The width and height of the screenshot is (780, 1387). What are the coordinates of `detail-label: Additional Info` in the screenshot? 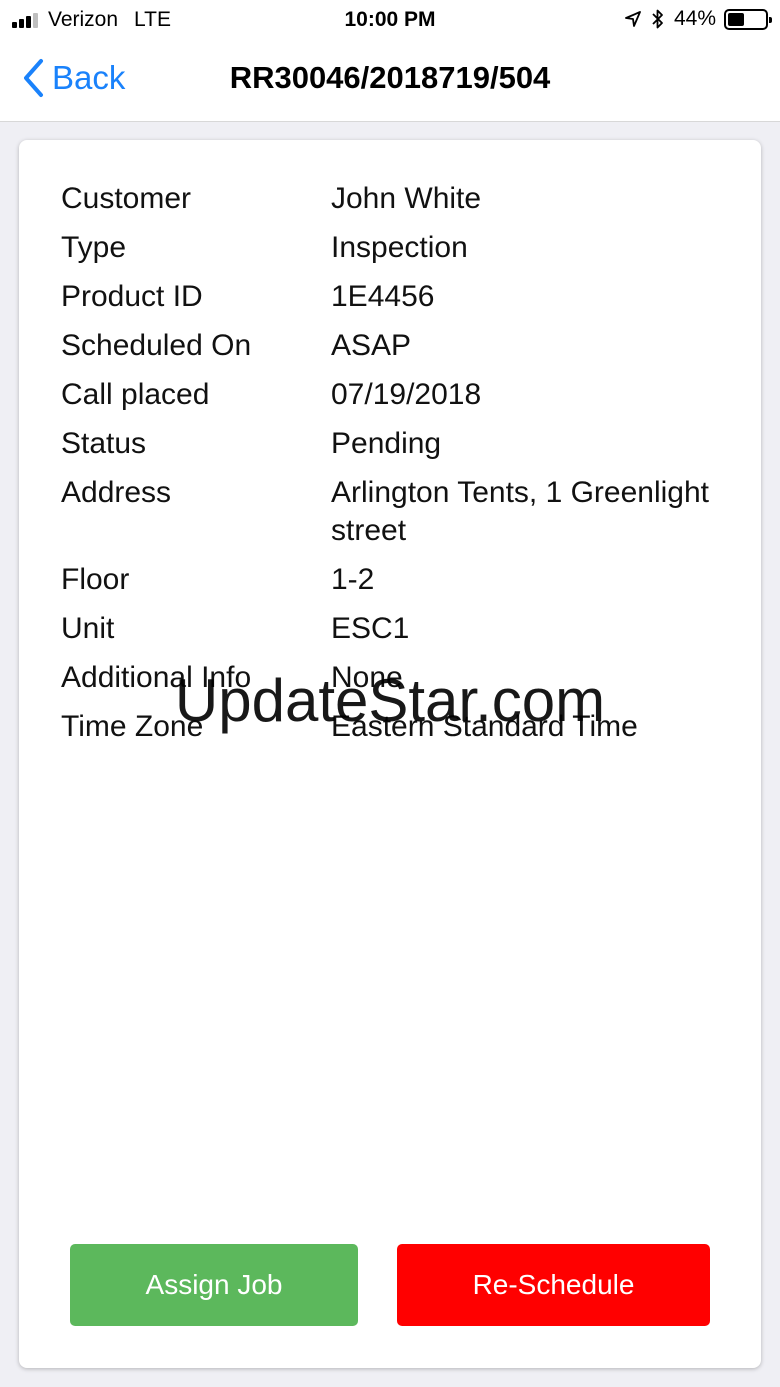 It's located at (156, 677).